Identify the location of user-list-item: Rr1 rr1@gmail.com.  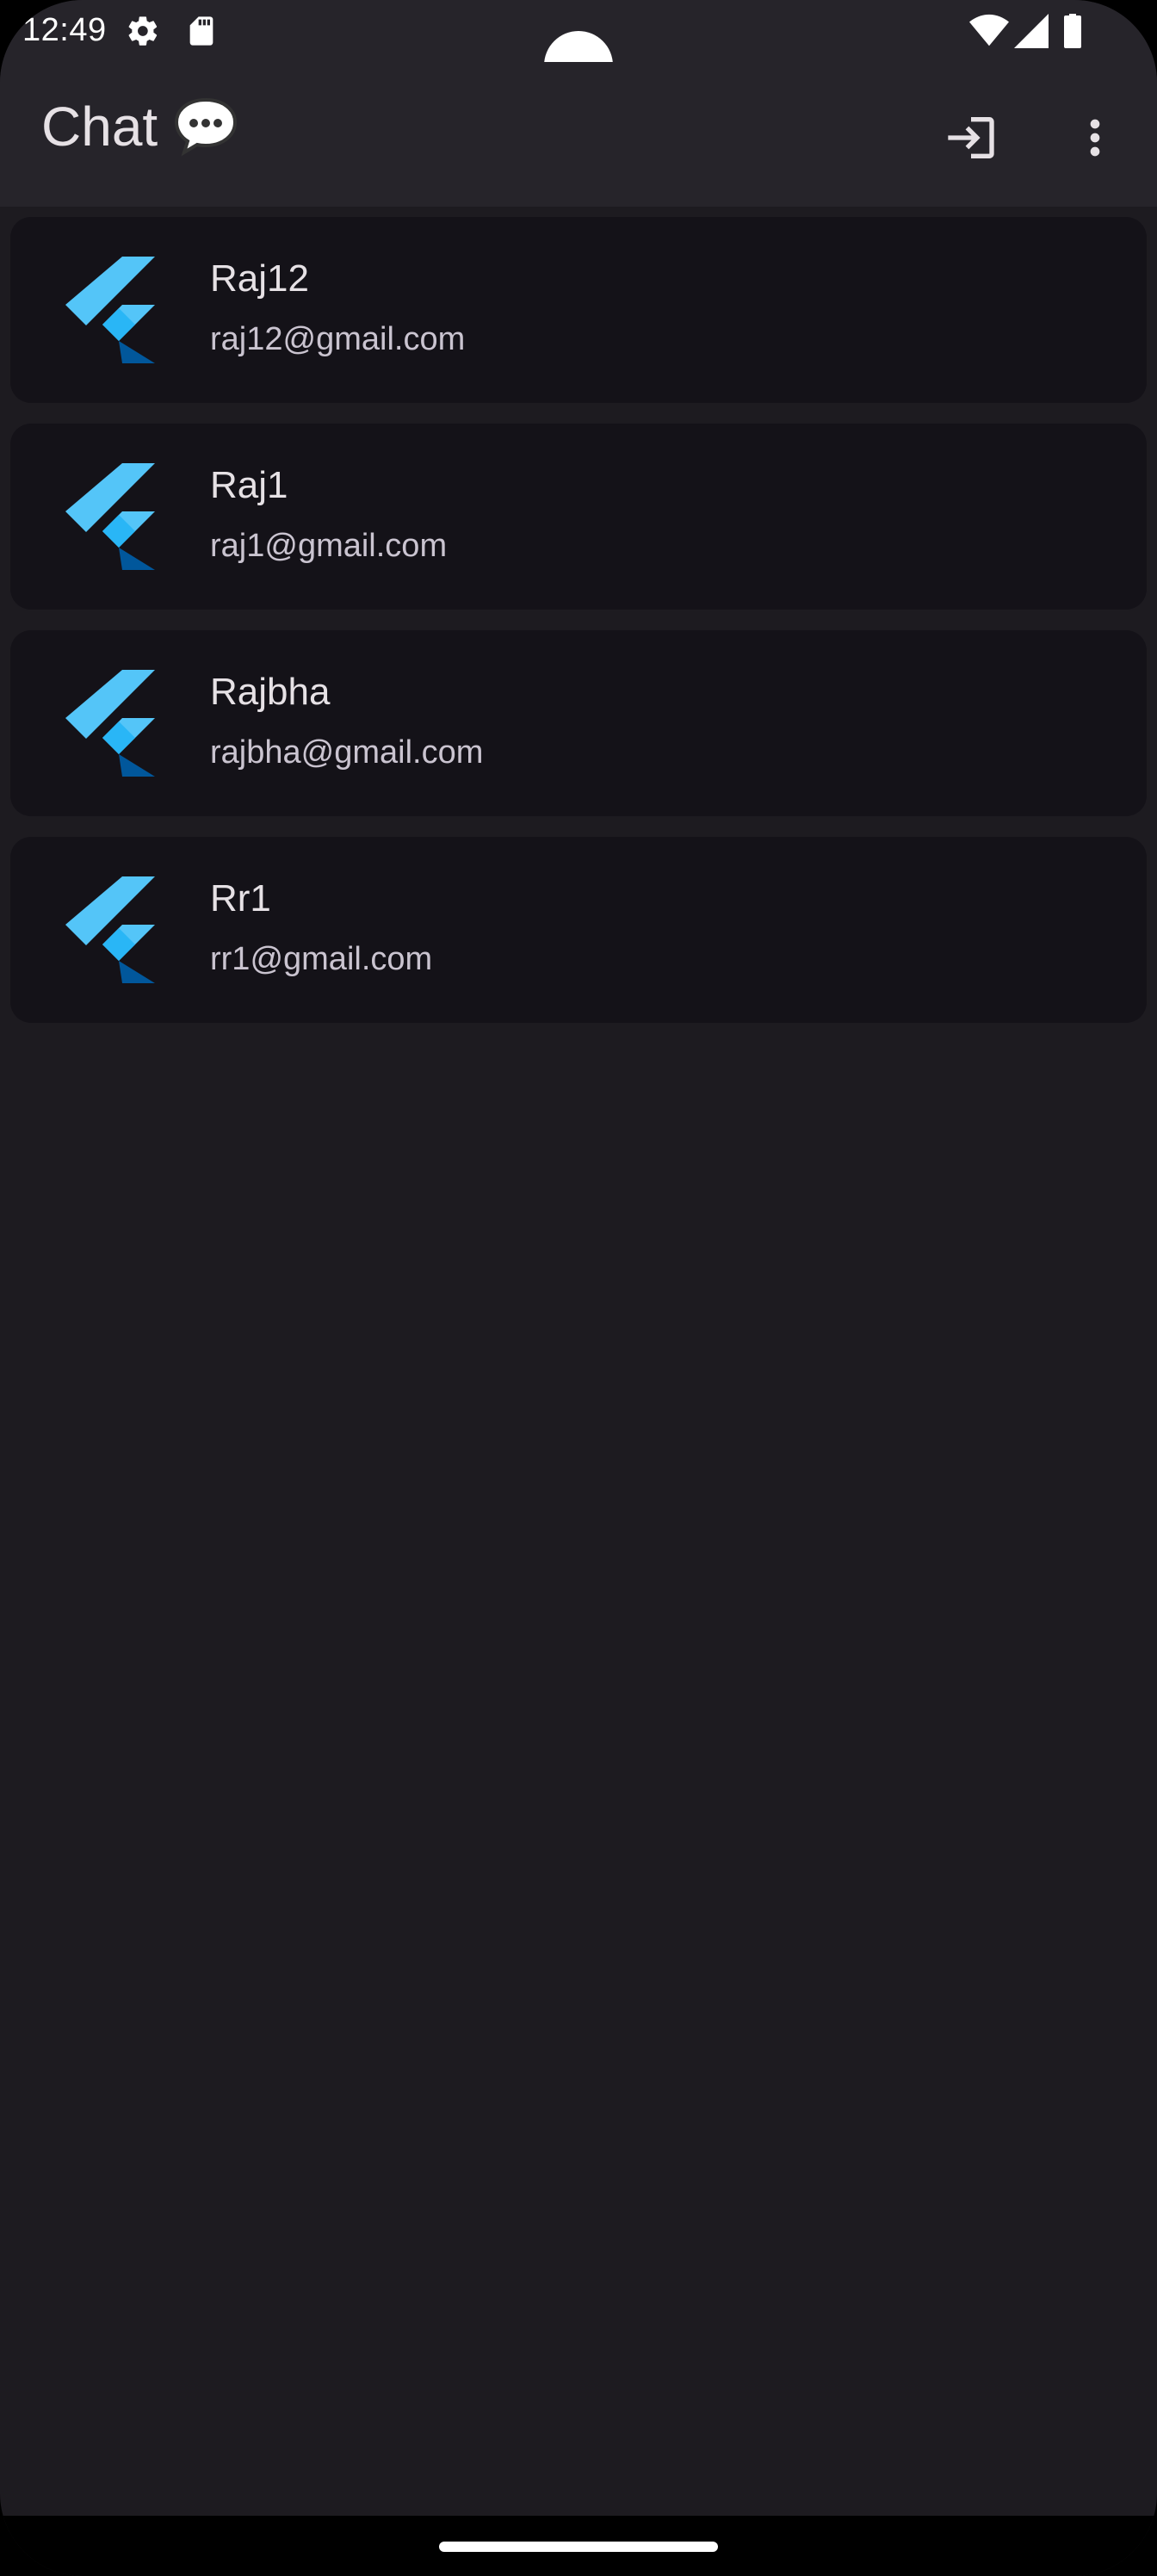
(579, 930).